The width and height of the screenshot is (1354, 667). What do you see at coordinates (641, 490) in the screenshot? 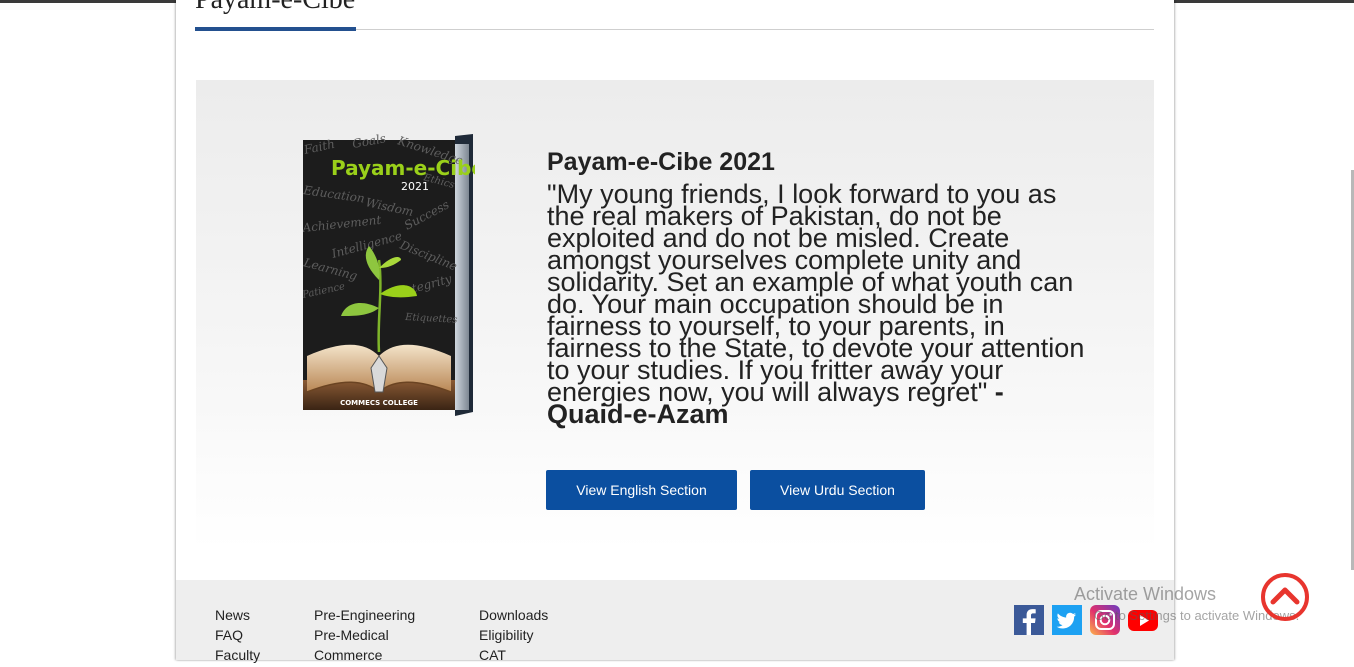
I see `view-english-section-button: View English Section` at bounding box center [641, 490].